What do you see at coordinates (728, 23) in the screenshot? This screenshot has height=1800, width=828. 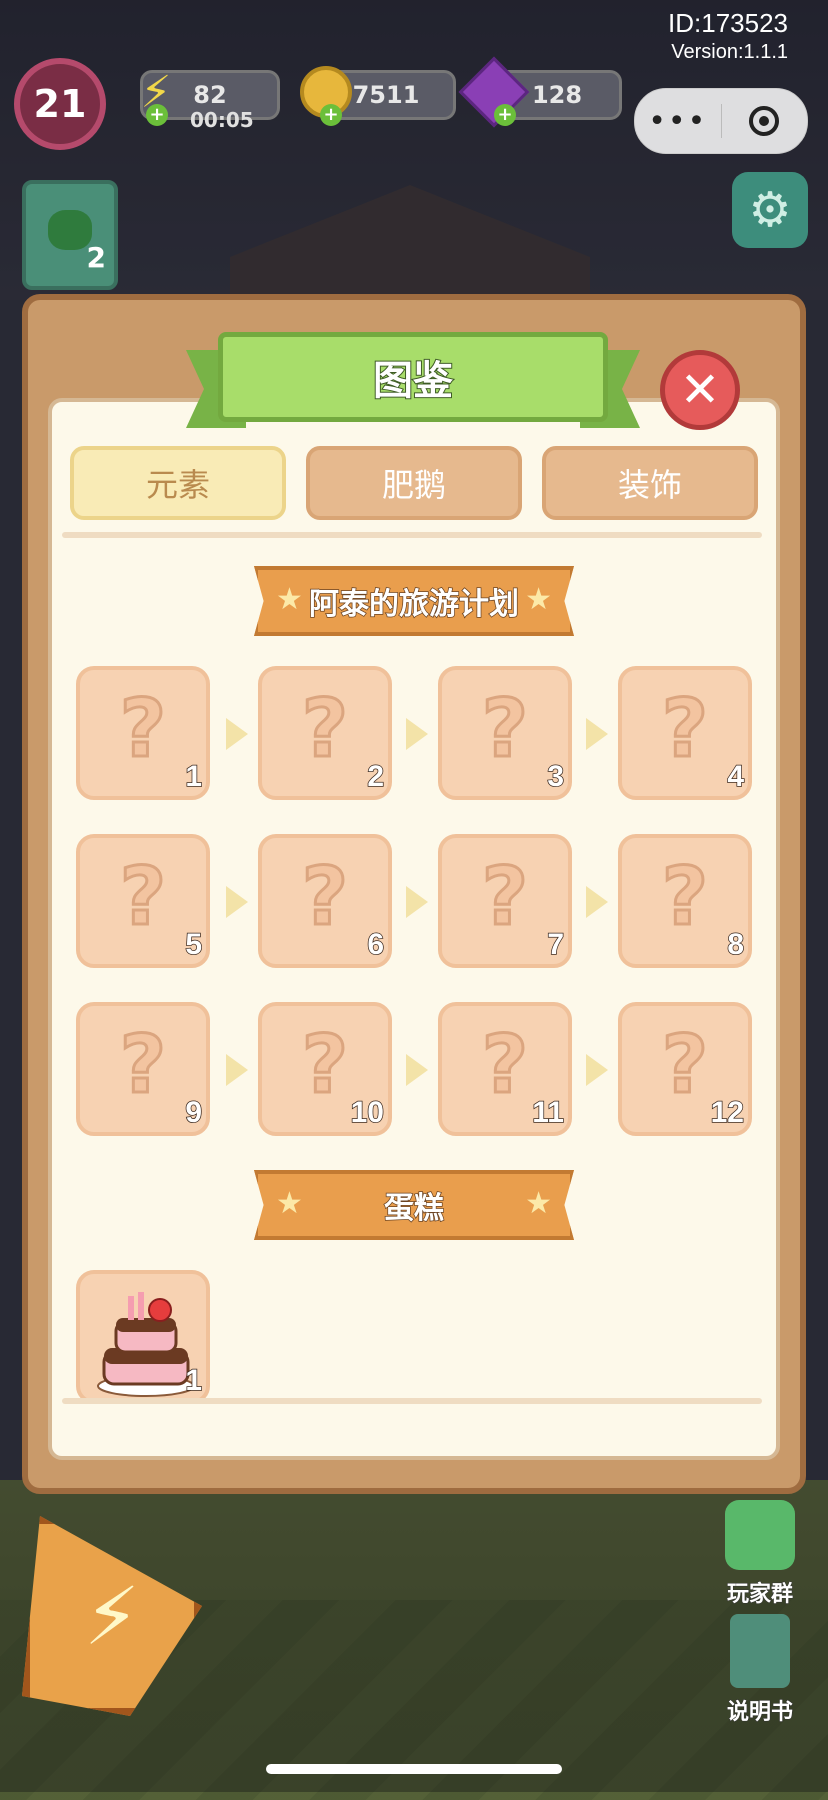 I see `player-id: ID:173523` at bounding box center [728, 23].